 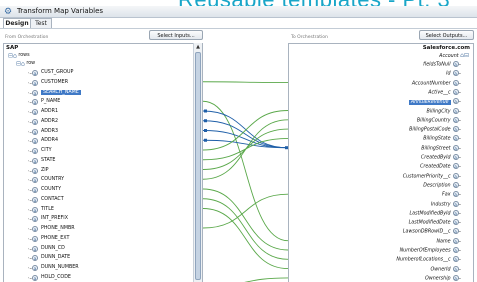 What do you see at coordinates (245, 181) in the screenshot?
I see `mapping-lines` at bounding box center [245, 181].